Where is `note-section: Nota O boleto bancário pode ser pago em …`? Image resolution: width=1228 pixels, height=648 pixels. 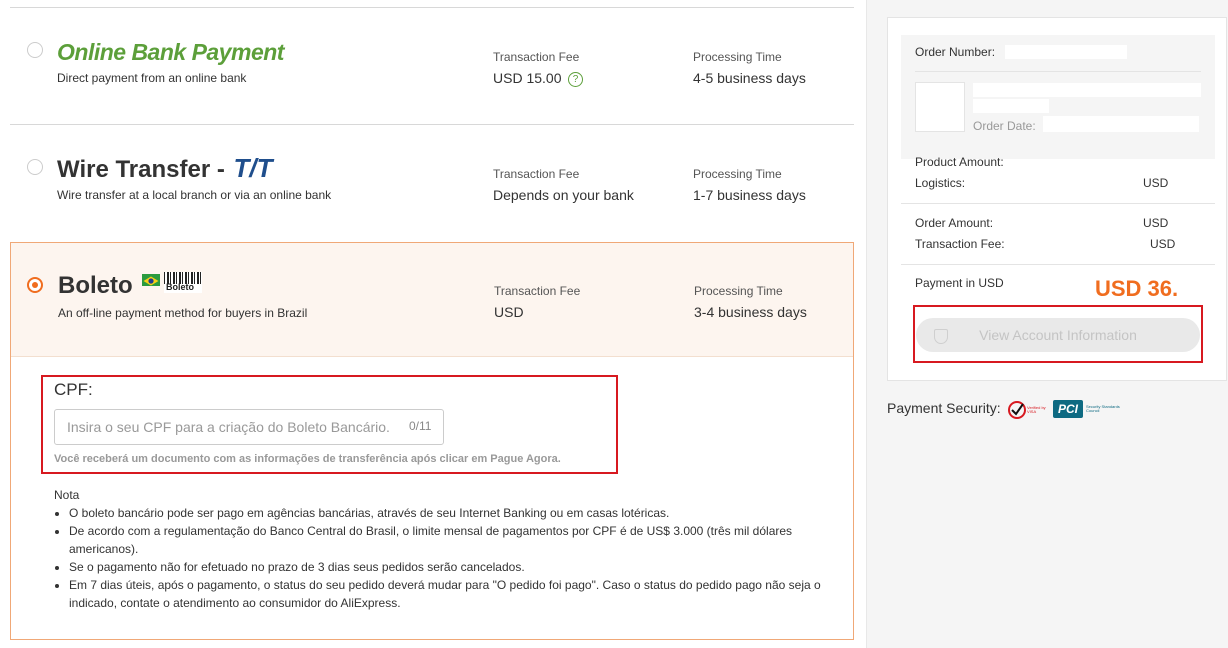 note-section: Nota O boleto bancário pode ser pago em … is located at coordinates (444, 549).